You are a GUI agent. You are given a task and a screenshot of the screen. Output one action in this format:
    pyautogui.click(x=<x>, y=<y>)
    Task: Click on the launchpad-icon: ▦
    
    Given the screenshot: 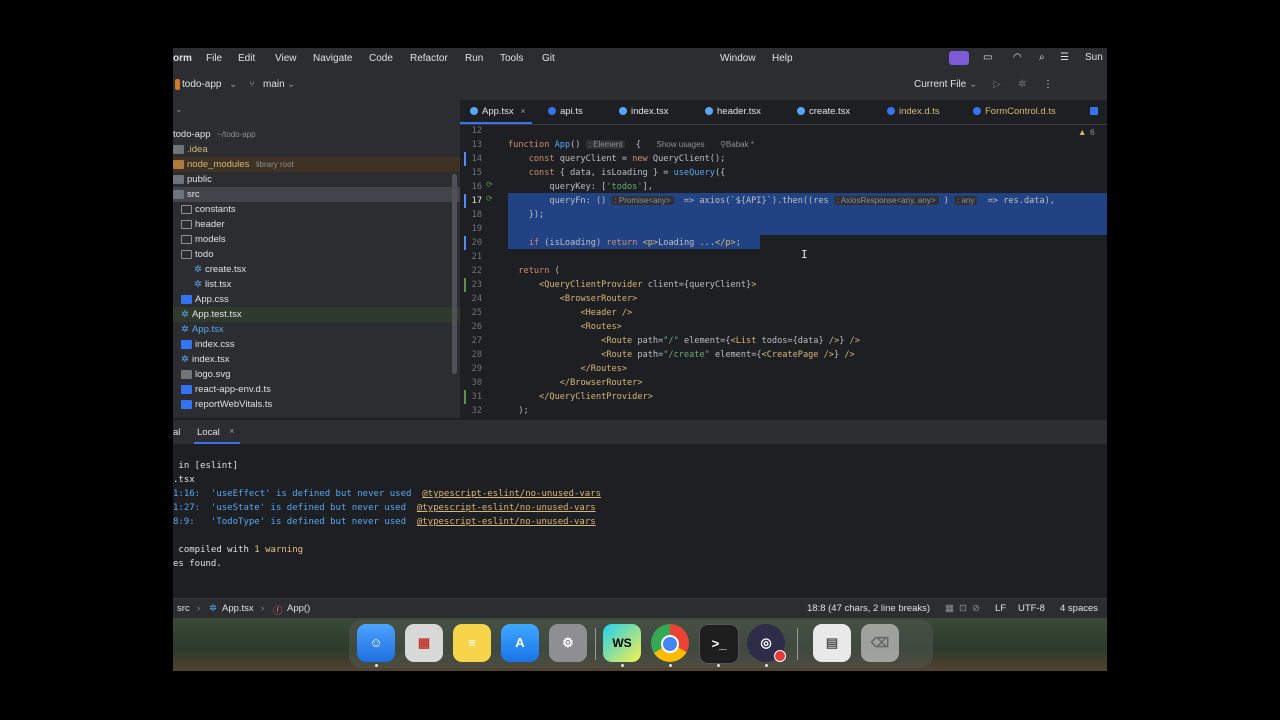 What is the action you would take?
    pyautogui.click(x=424, y=643)
    